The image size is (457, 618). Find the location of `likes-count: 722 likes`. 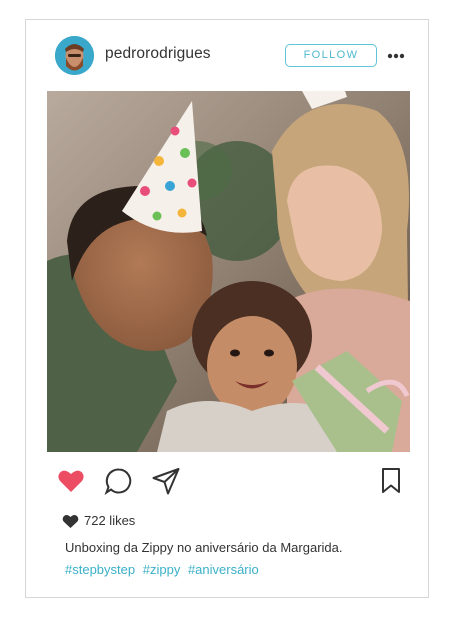

likes-count: 722 likes is located at coordinates (109, 520).